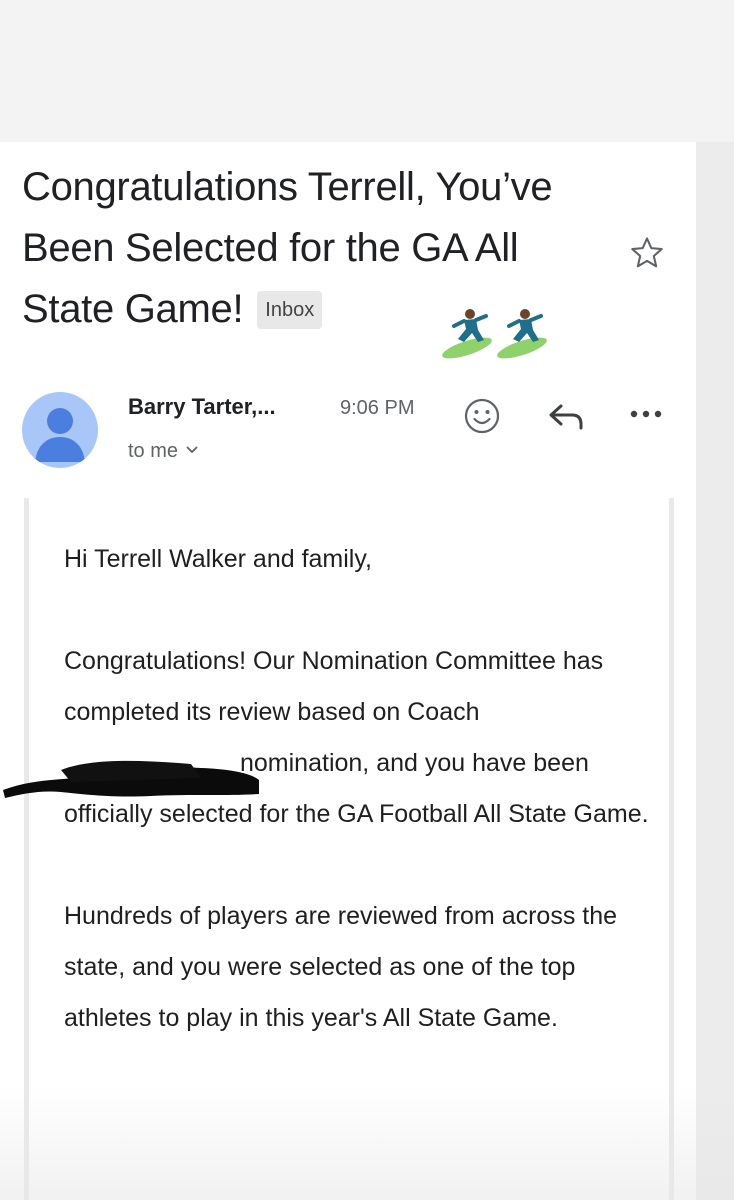 Image resolution: width=734 pixels, height=1200 pixels. What do you see at coordinates (192, 450) in the screenshot?
I see `chevron-down-icon` at bounding box center [192, 450].